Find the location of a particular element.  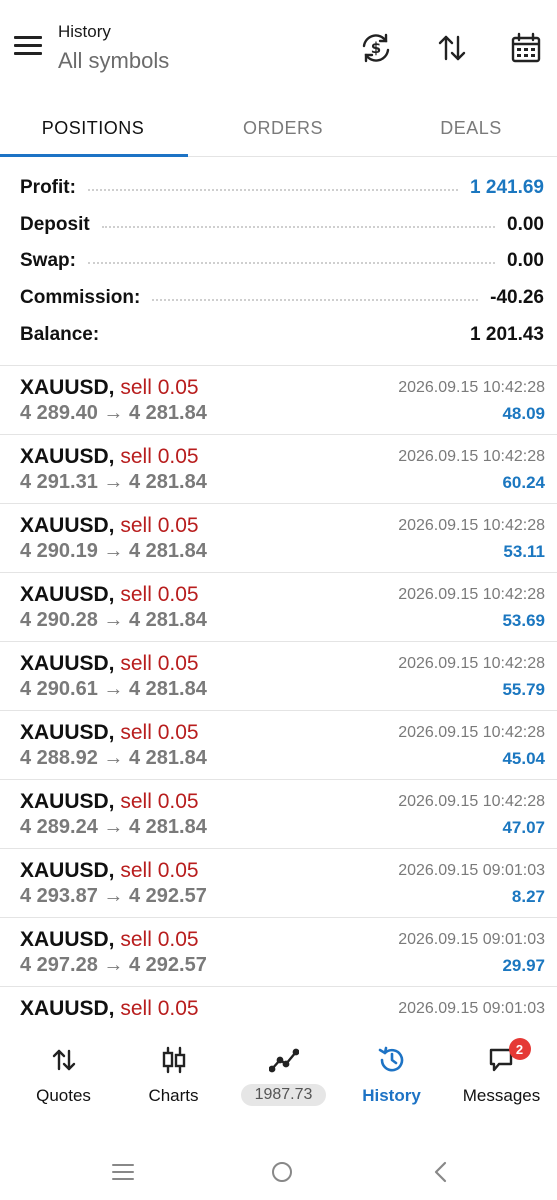

nav-charts: Charts is located at coordinates (173, 1070).